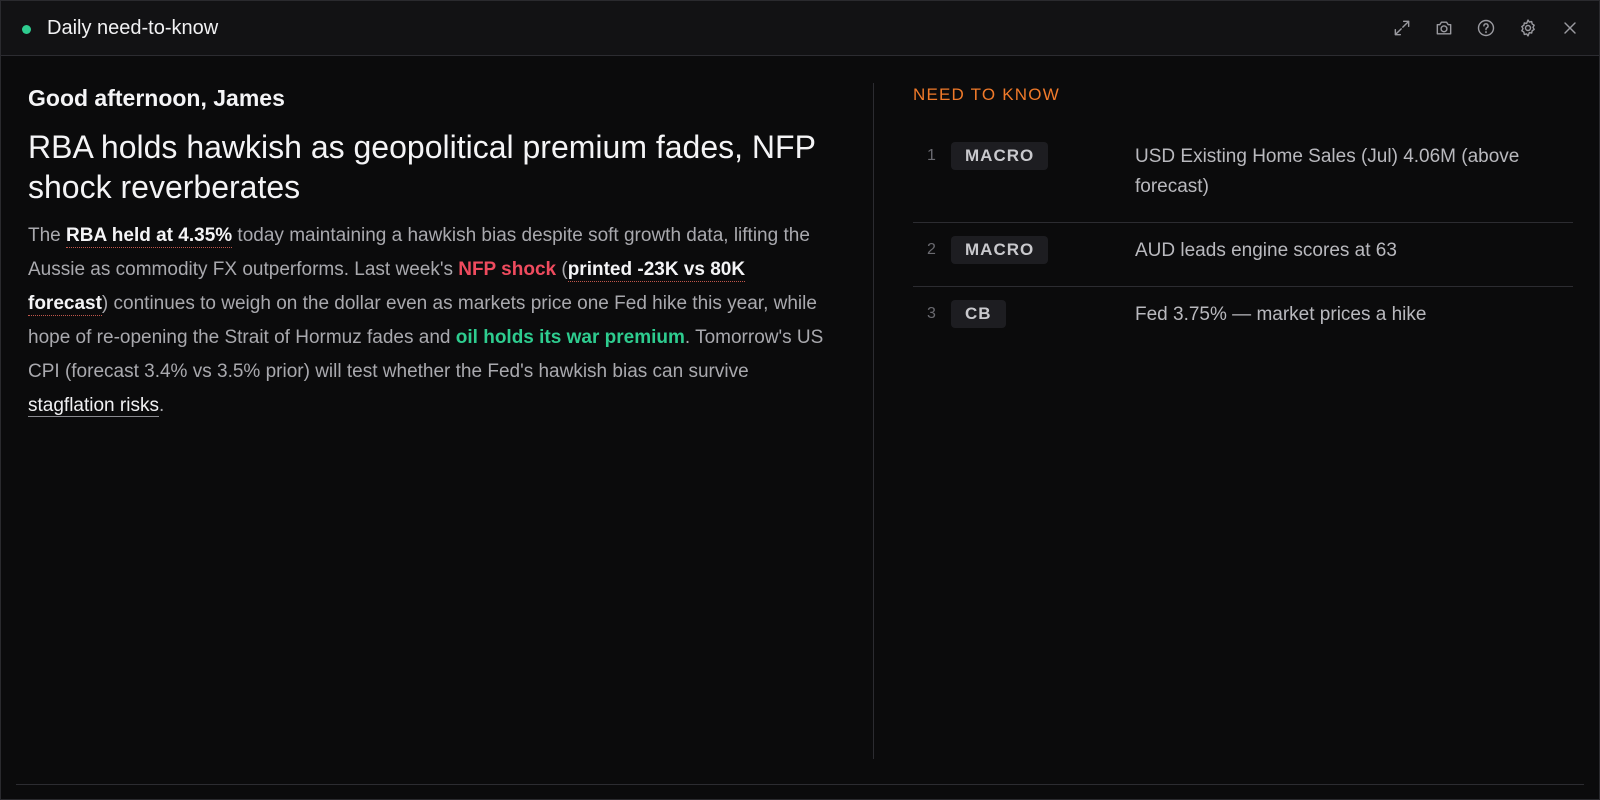 The width and height of the screenshot is (1600, 800). Describe the element at coordinates (986, 94) in the screenshot. I see `section-title: NEED TO KNOW` at that location.